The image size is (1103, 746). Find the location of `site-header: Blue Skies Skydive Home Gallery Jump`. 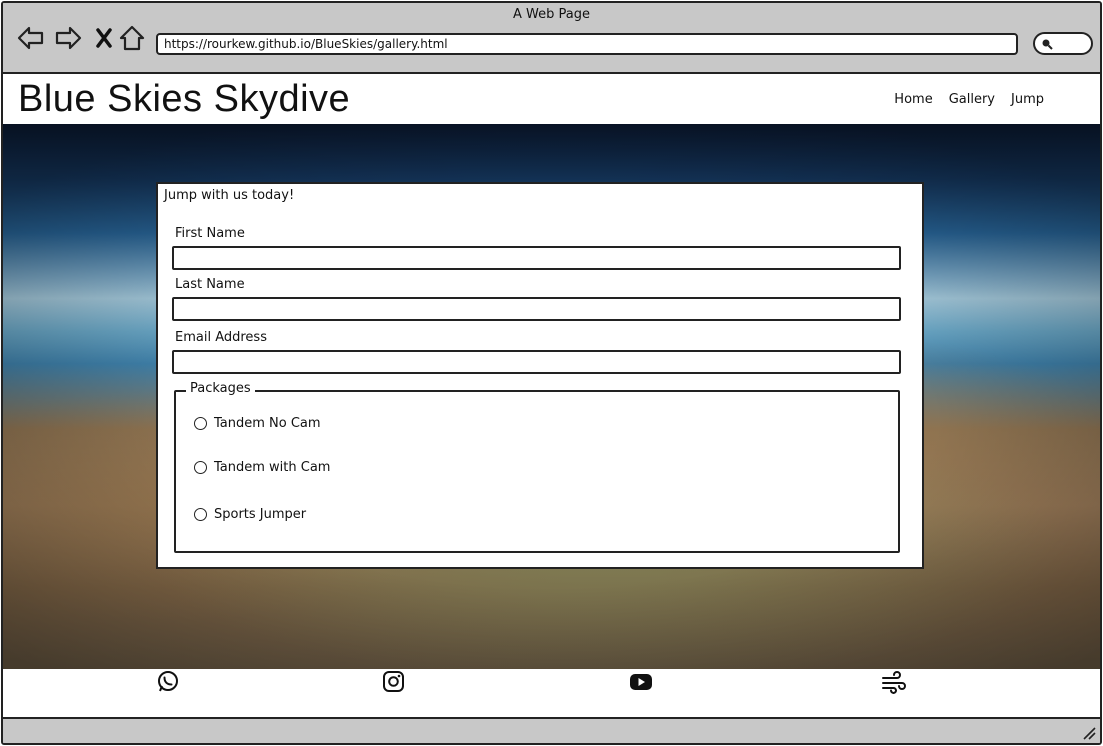

site-header: Blue Skies Skydive Home Gallery Jump is located at coordinates (551, 99).